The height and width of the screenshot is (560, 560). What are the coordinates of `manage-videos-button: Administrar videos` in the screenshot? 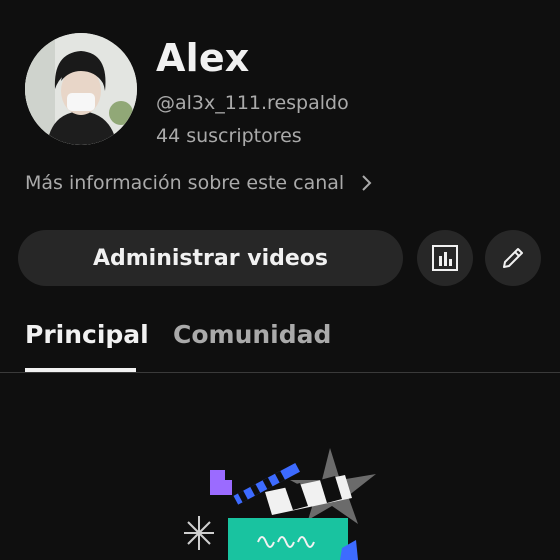 It's located at (210, 258).